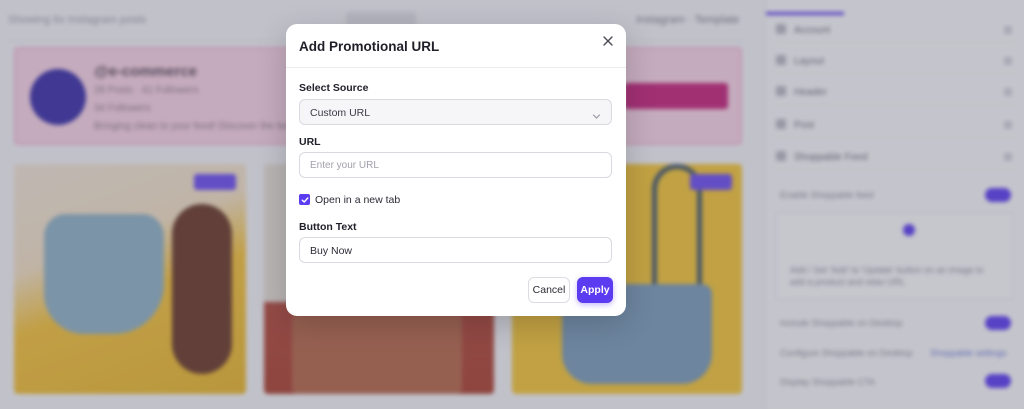 The width and height of the screenshot is (1024, 409). What do you see at coordinates (608, 41) in the screenshot?
I see `close-icon` at bounding box center [608, 41].